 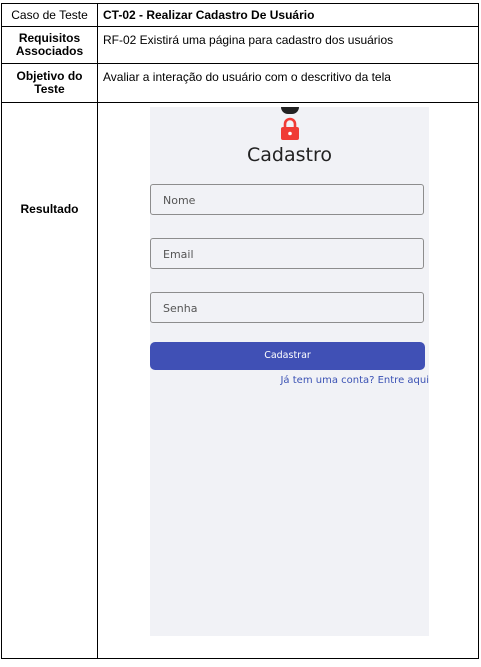 I want to click on page-title: Cadastro, so click(x=289, y=155).